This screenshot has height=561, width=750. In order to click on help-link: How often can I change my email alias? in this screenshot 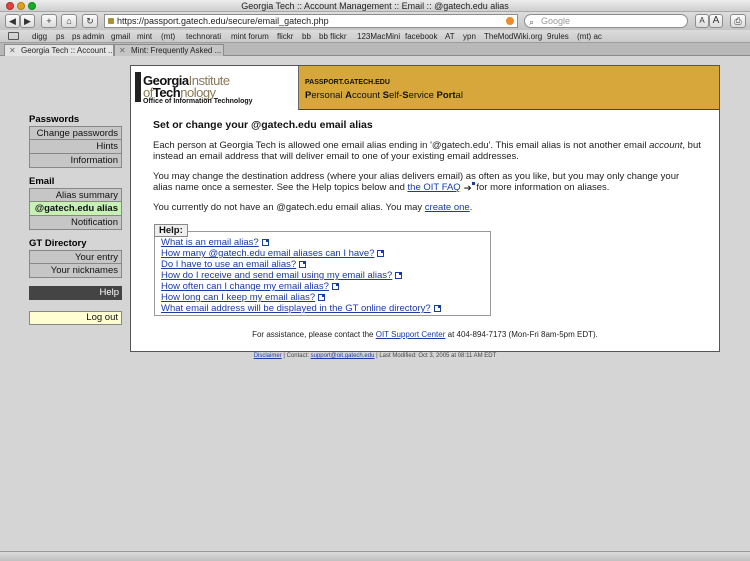, I will do `click(245, 286)`.